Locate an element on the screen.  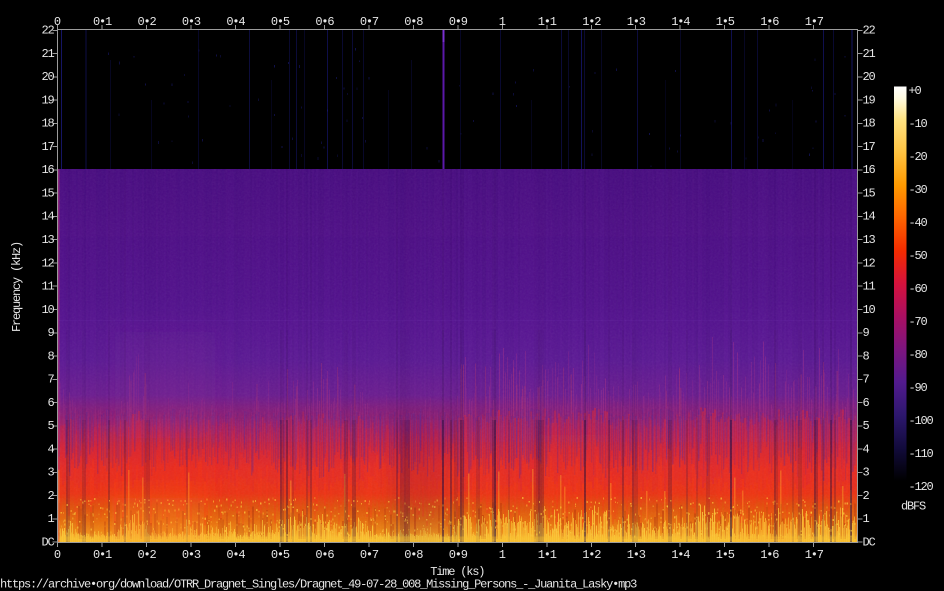
svg-text: -60 is located at coordinates (918, 289).